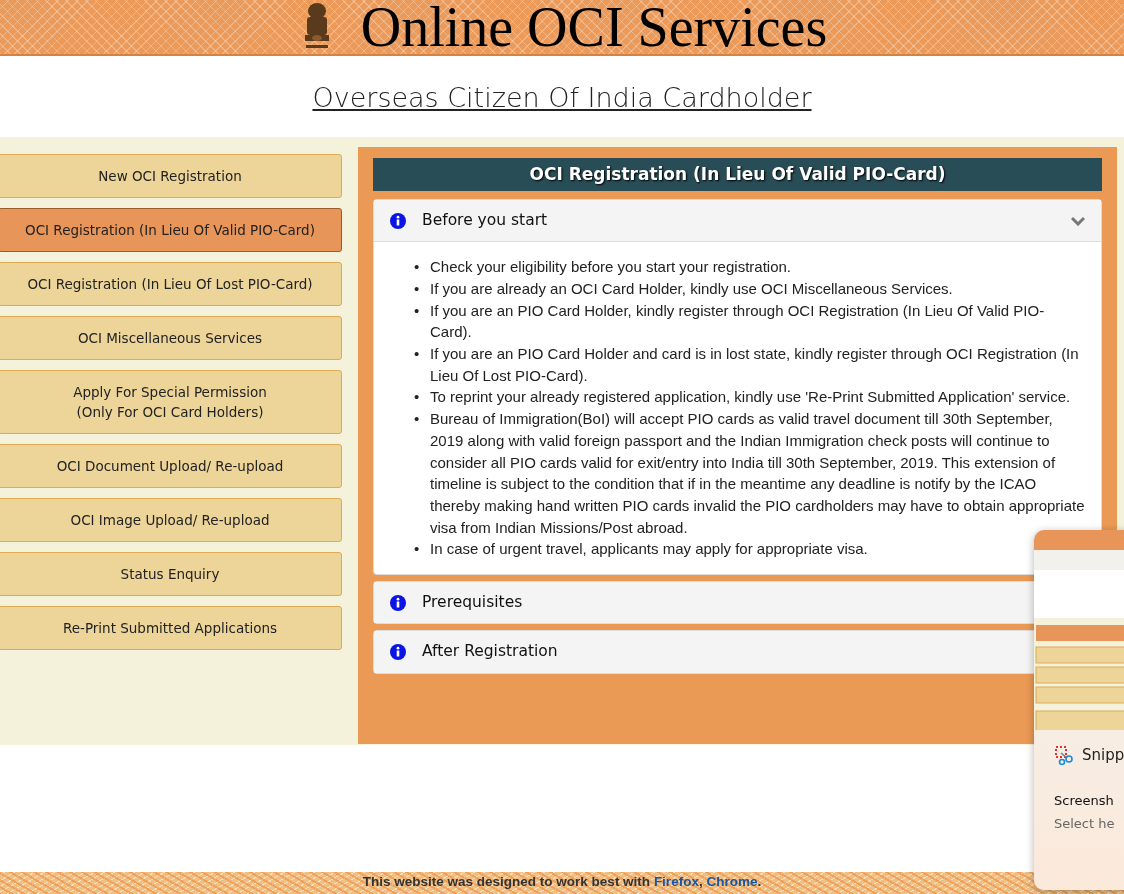 Image resolution: width=1124 pixels, height=894 pixels. What do you see at coordinates (485, 220) in the screenshot?
I see `accordion-title: Before you start` at bounding box center [485, 220].